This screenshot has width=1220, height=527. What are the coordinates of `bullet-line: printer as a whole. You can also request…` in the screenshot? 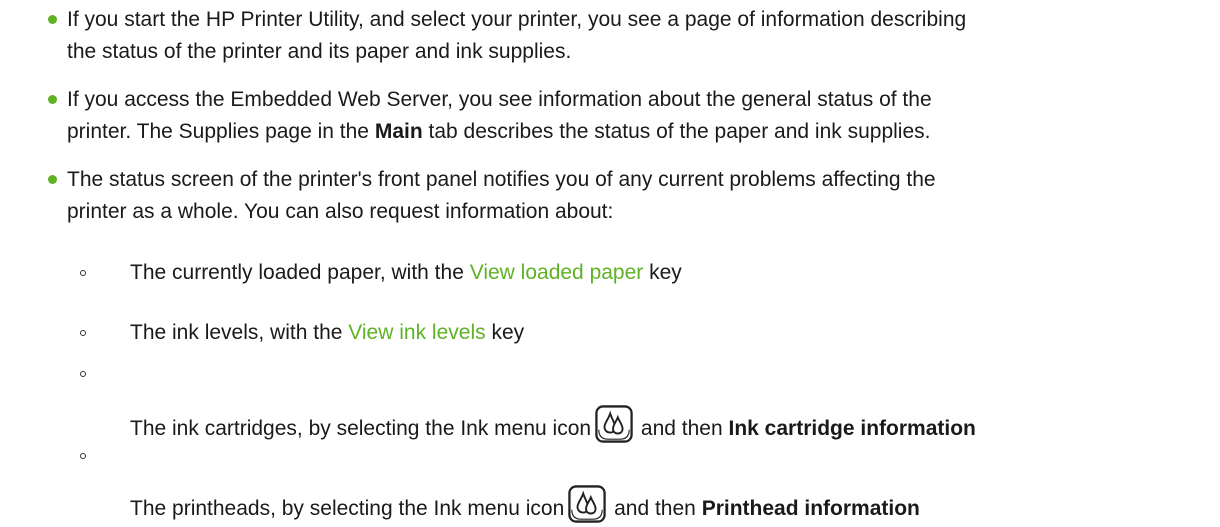 It's located at (340, 211).